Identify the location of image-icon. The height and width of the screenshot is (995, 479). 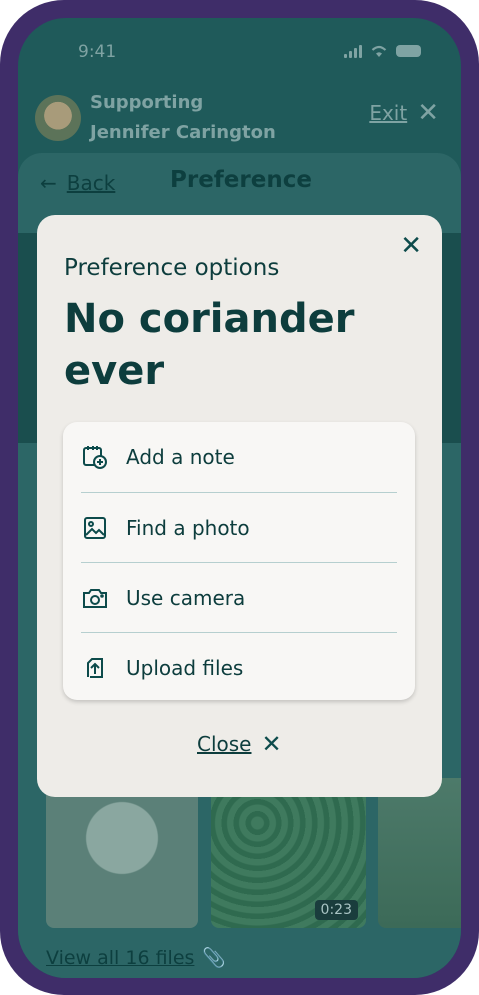
(95, 528).